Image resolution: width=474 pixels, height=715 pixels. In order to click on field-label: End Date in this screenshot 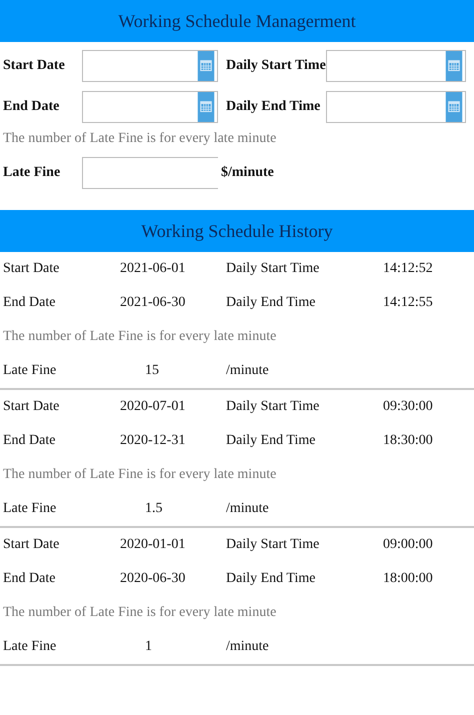, I will do `click(31, 107)`.